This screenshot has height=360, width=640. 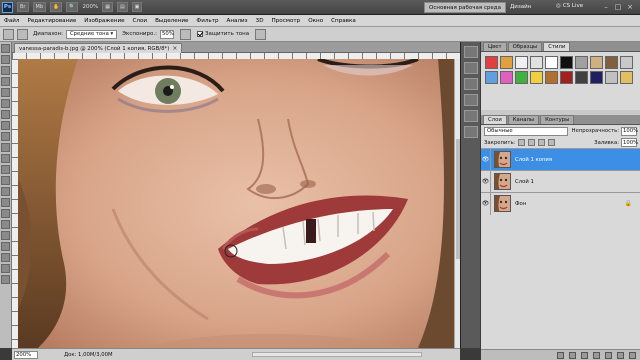 I want to click on panel-tab: Цвет, so click(x=495, y=46).